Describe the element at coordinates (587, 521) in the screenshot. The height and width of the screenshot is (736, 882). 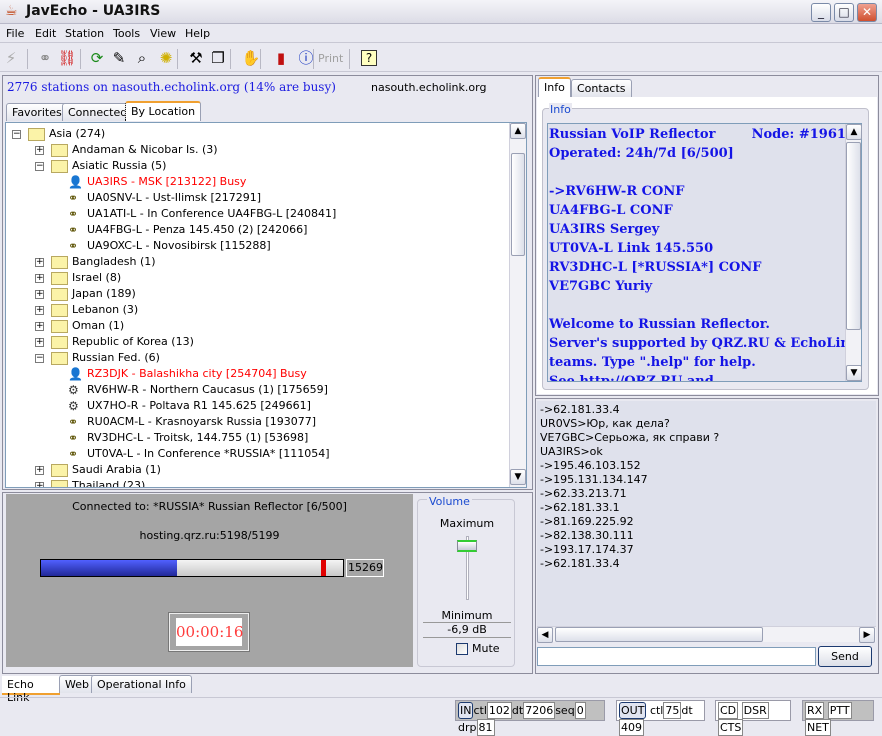
I see `chat-message: ->81.169.225.92` at that location.